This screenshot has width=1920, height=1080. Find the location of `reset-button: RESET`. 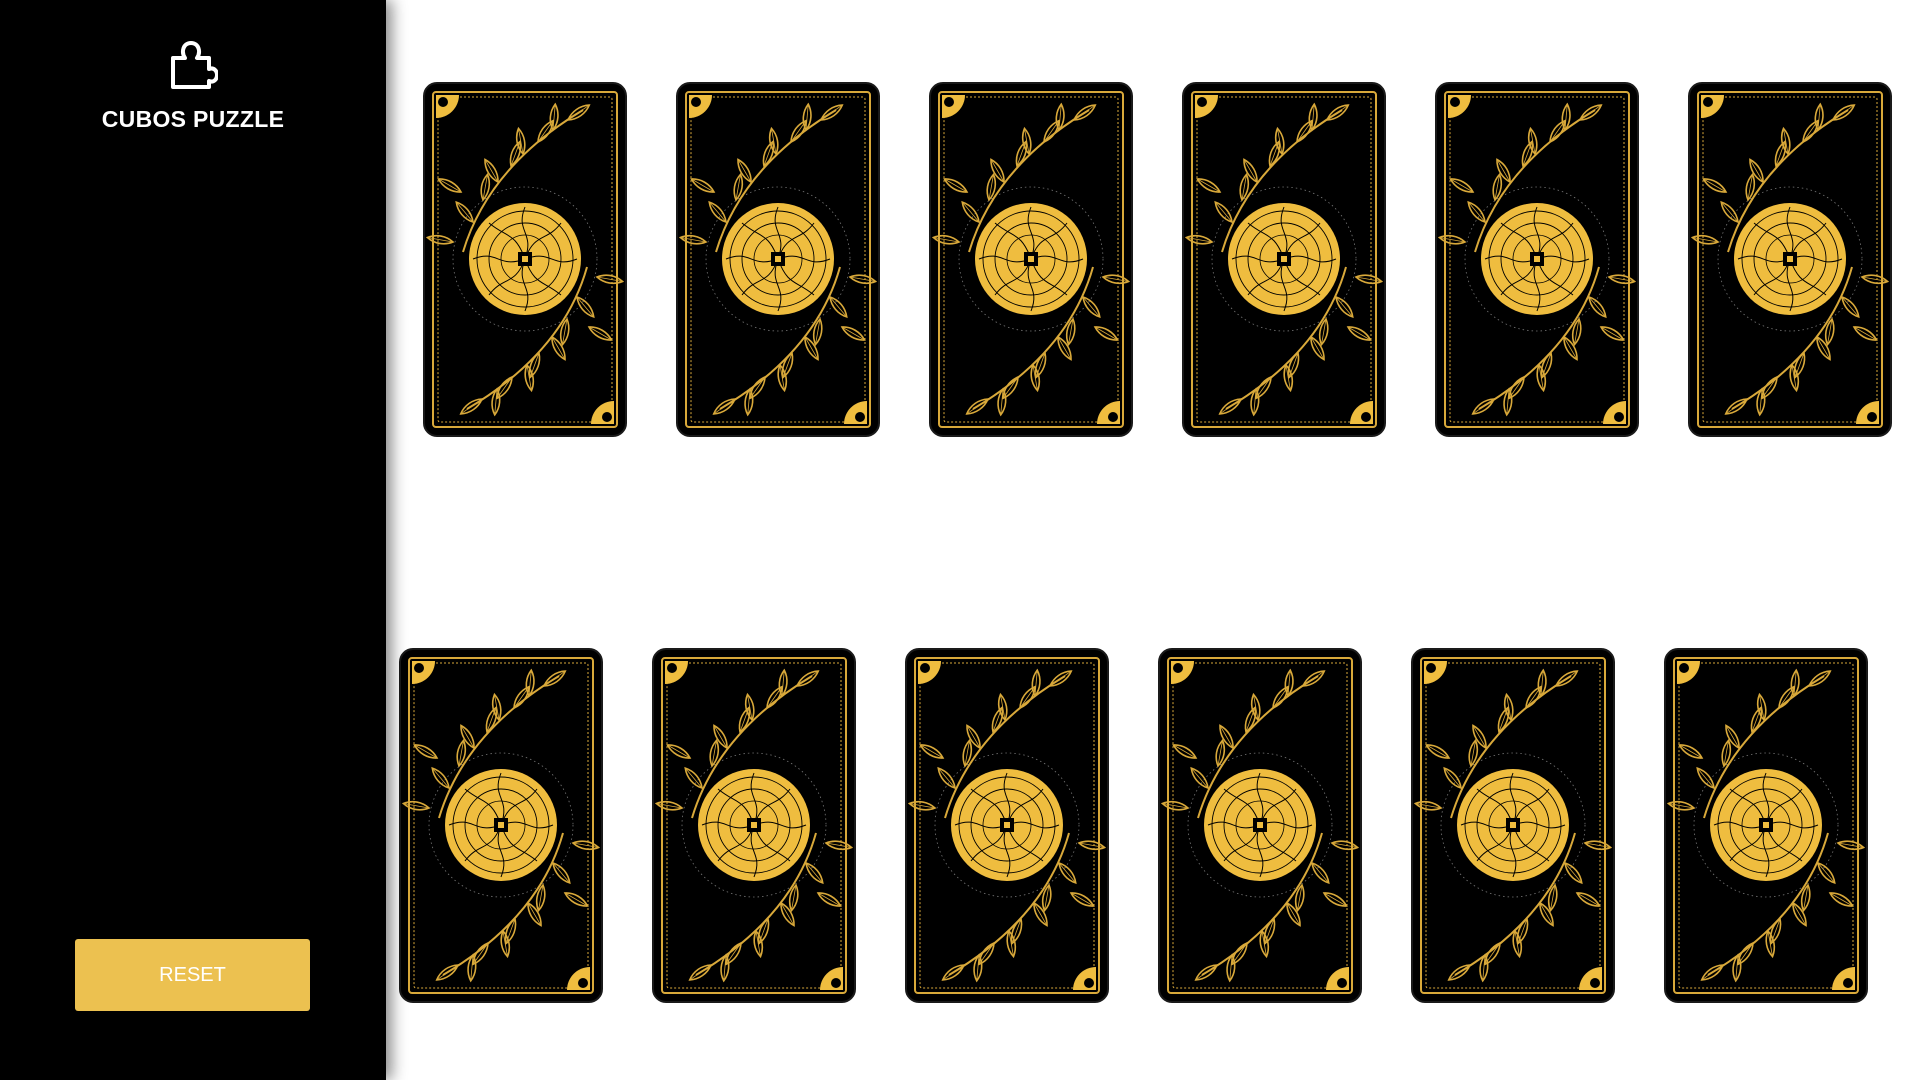

reset-button: RESET is located at coordinates (192, 975).